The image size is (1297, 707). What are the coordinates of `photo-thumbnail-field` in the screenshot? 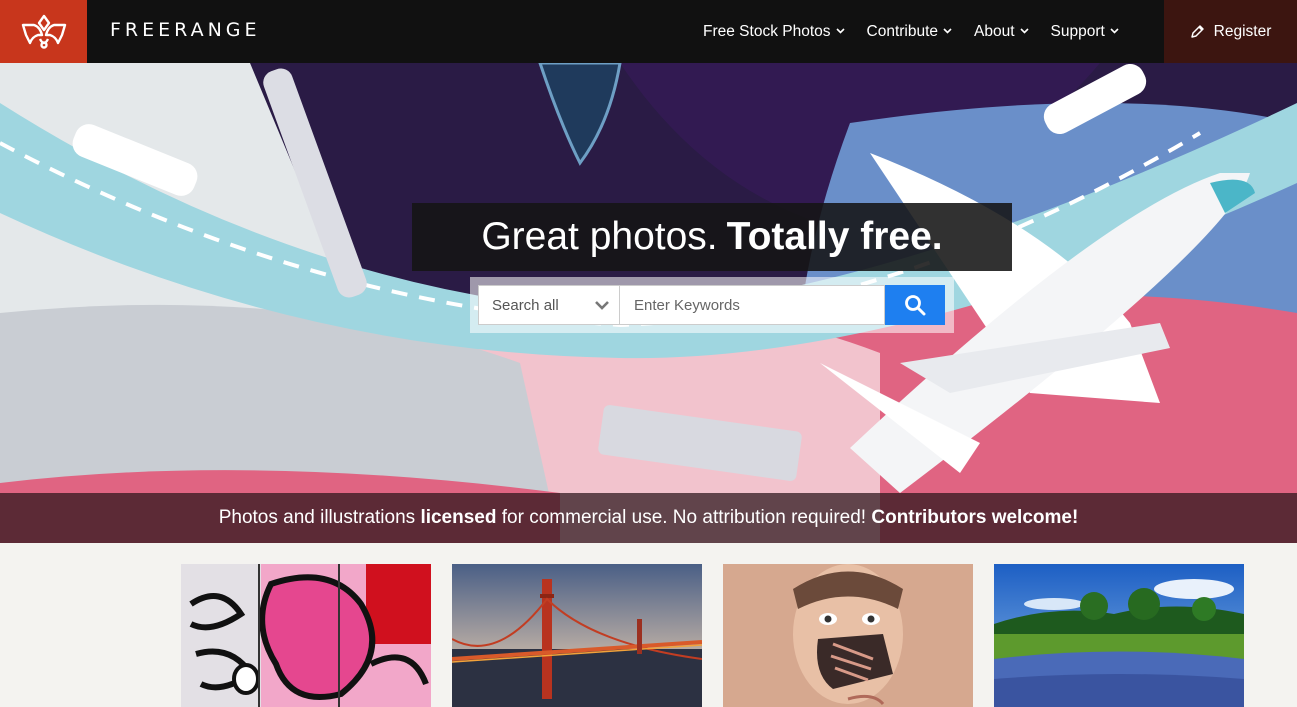 It's located at (1119, 635).